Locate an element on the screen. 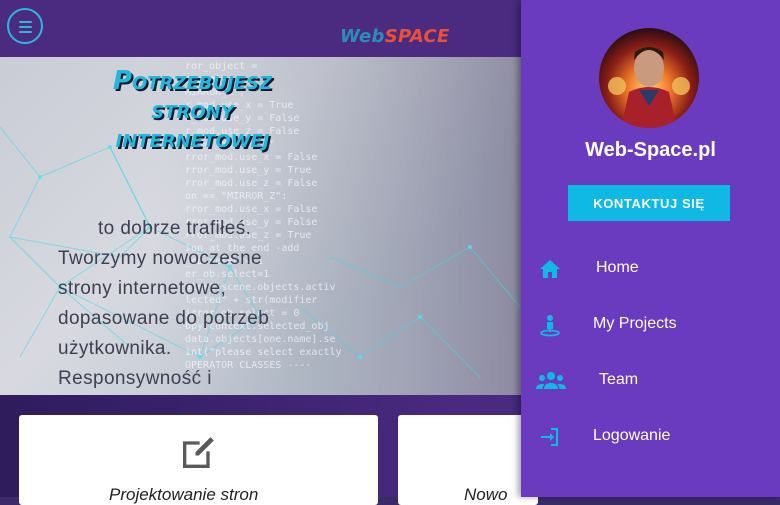 The width and height of the screenshot is (780, 505). sidebar-item-my-projects: My Projects is located at coordinates (650, 325).